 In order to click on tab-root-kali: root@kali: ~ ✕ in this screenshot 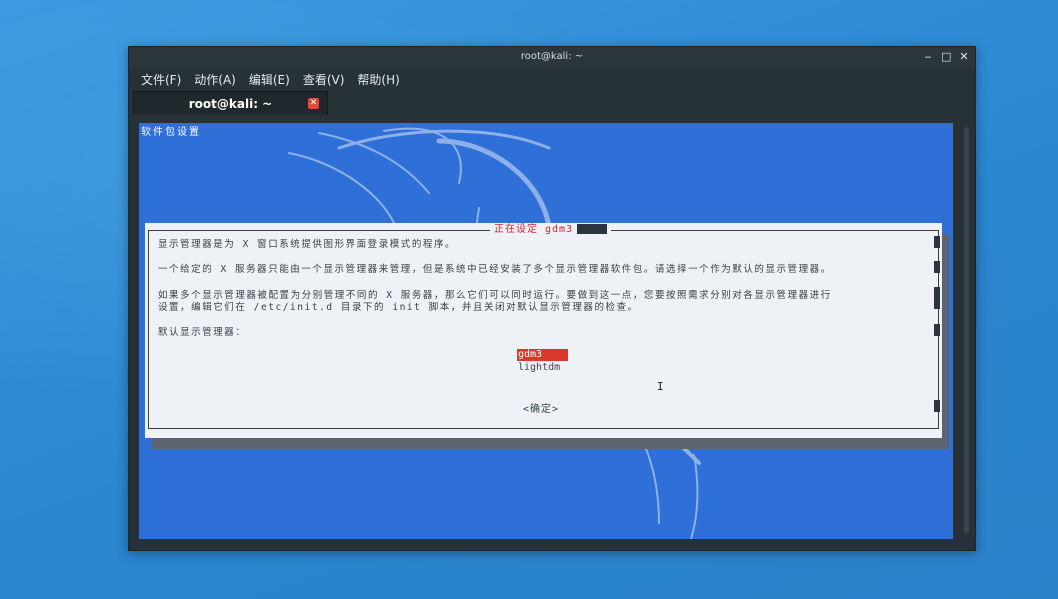, I will do `click(230, 103)`.